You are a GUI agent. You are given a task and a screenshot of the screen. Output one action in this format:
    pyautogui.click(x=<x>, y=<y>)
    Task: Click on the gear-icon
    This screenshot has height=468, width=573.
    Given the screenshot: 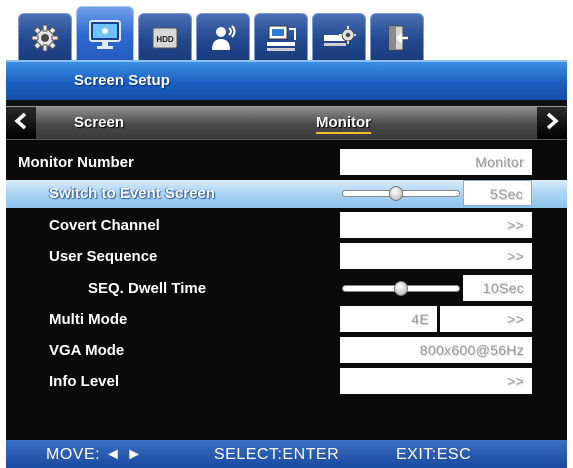 What is the action you would take?
    pyautogui.click(x=45, y=38)
    